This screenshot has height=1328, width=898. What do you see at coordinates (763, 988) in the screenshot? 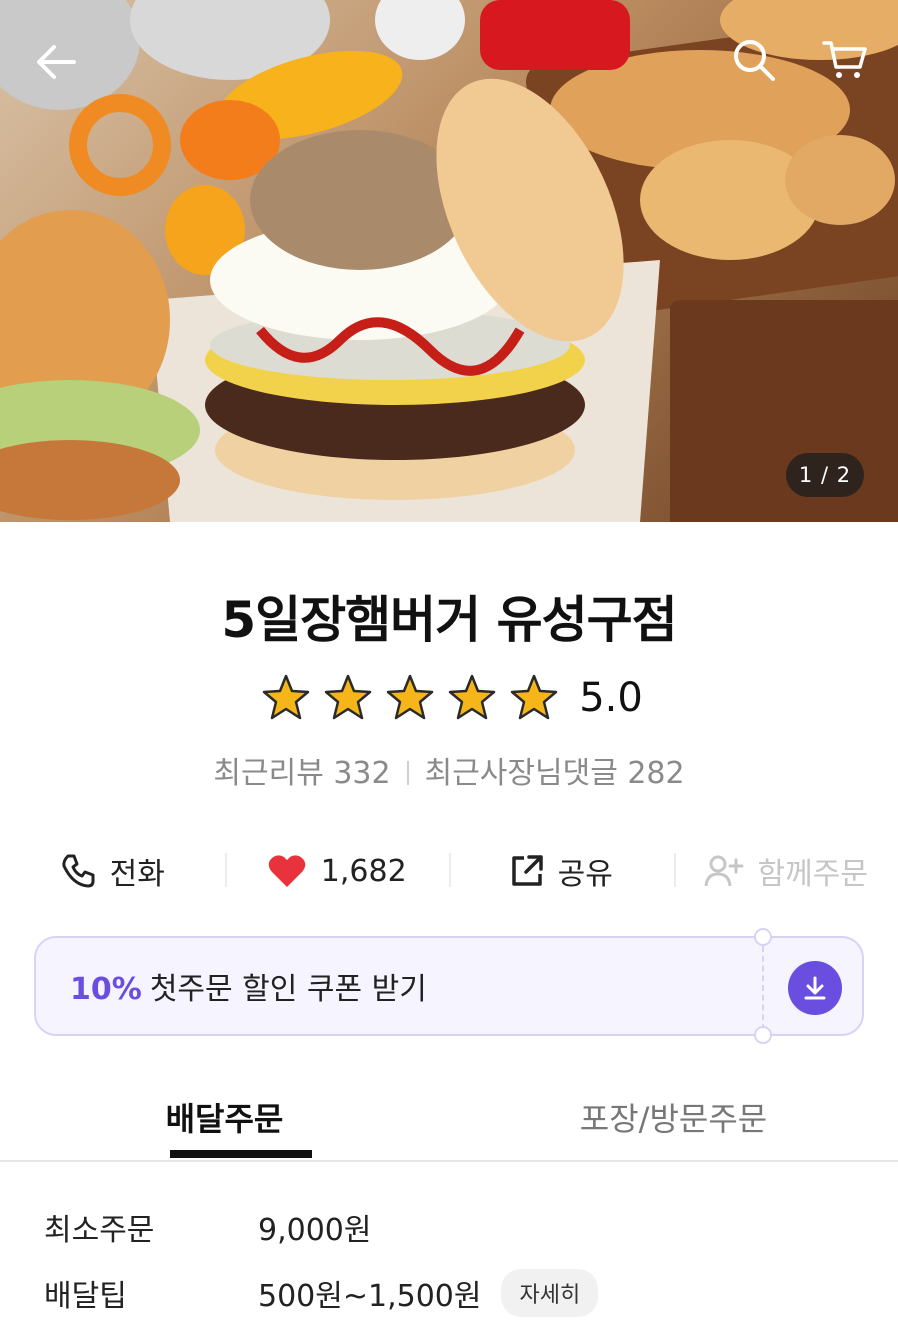
I see `coupon-divider` at bounding box center [763, 988].